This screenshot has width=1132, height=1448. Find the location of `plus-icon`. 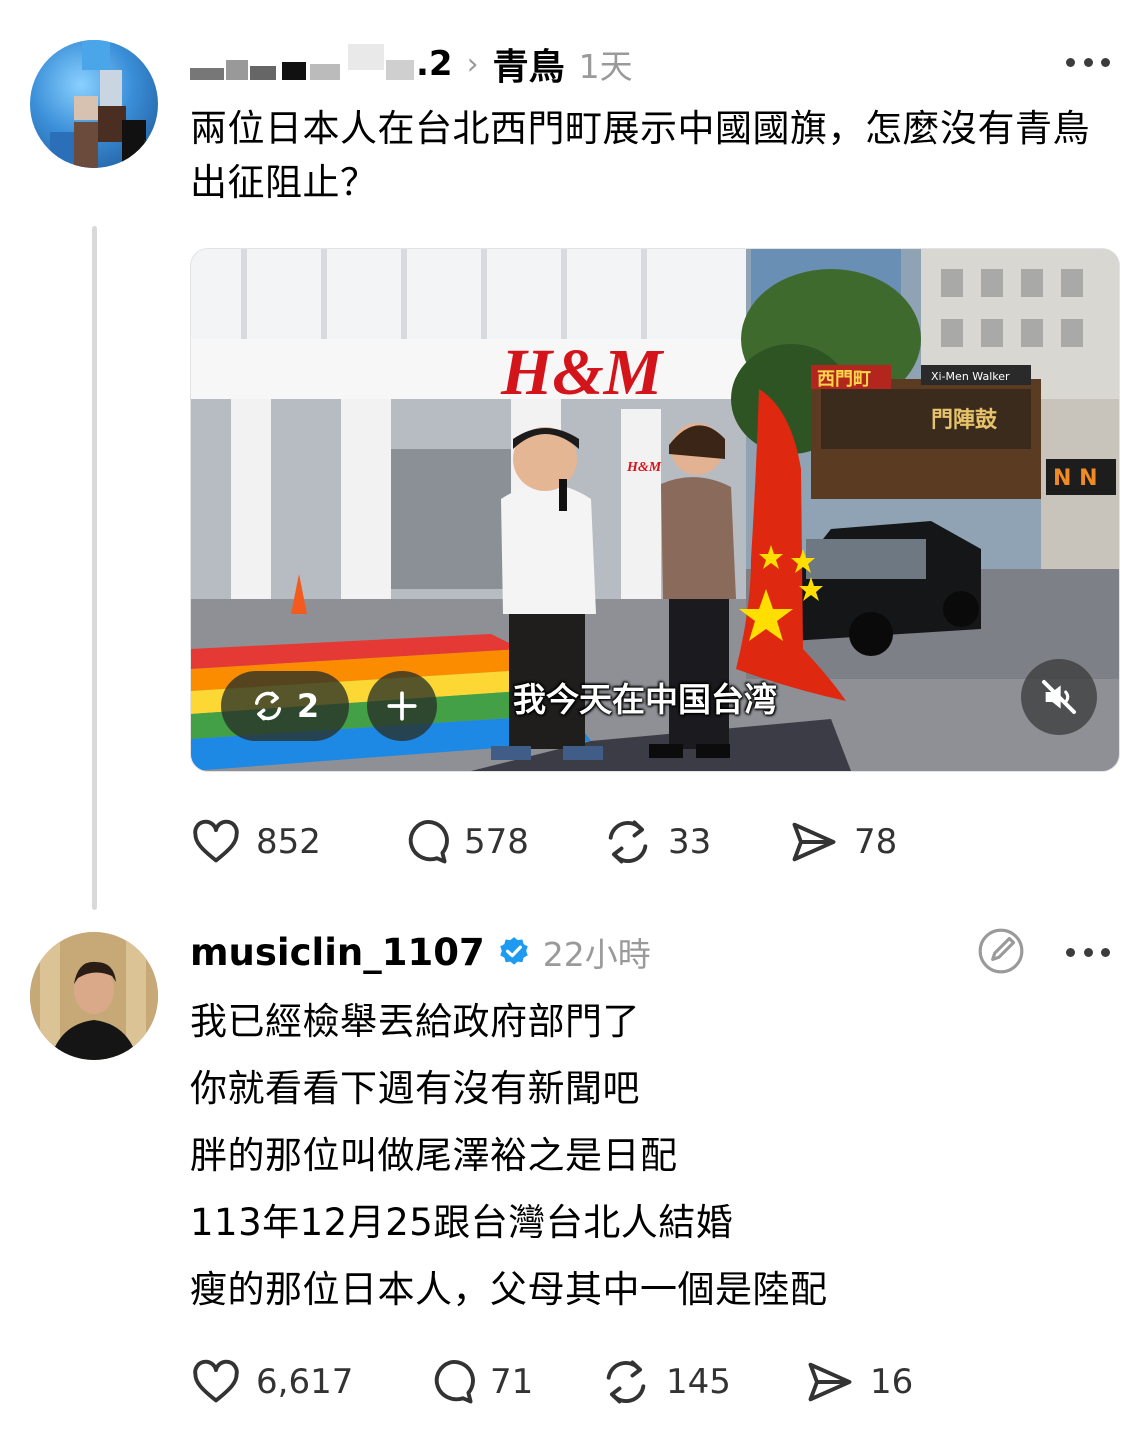

plus-icon is located at coordinates (402, 706).